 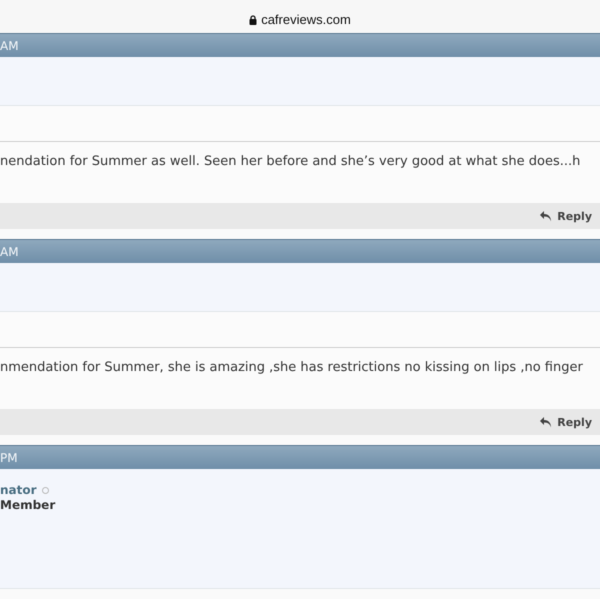 I want to click on user-rank: Member, so click(x=28, y=505).